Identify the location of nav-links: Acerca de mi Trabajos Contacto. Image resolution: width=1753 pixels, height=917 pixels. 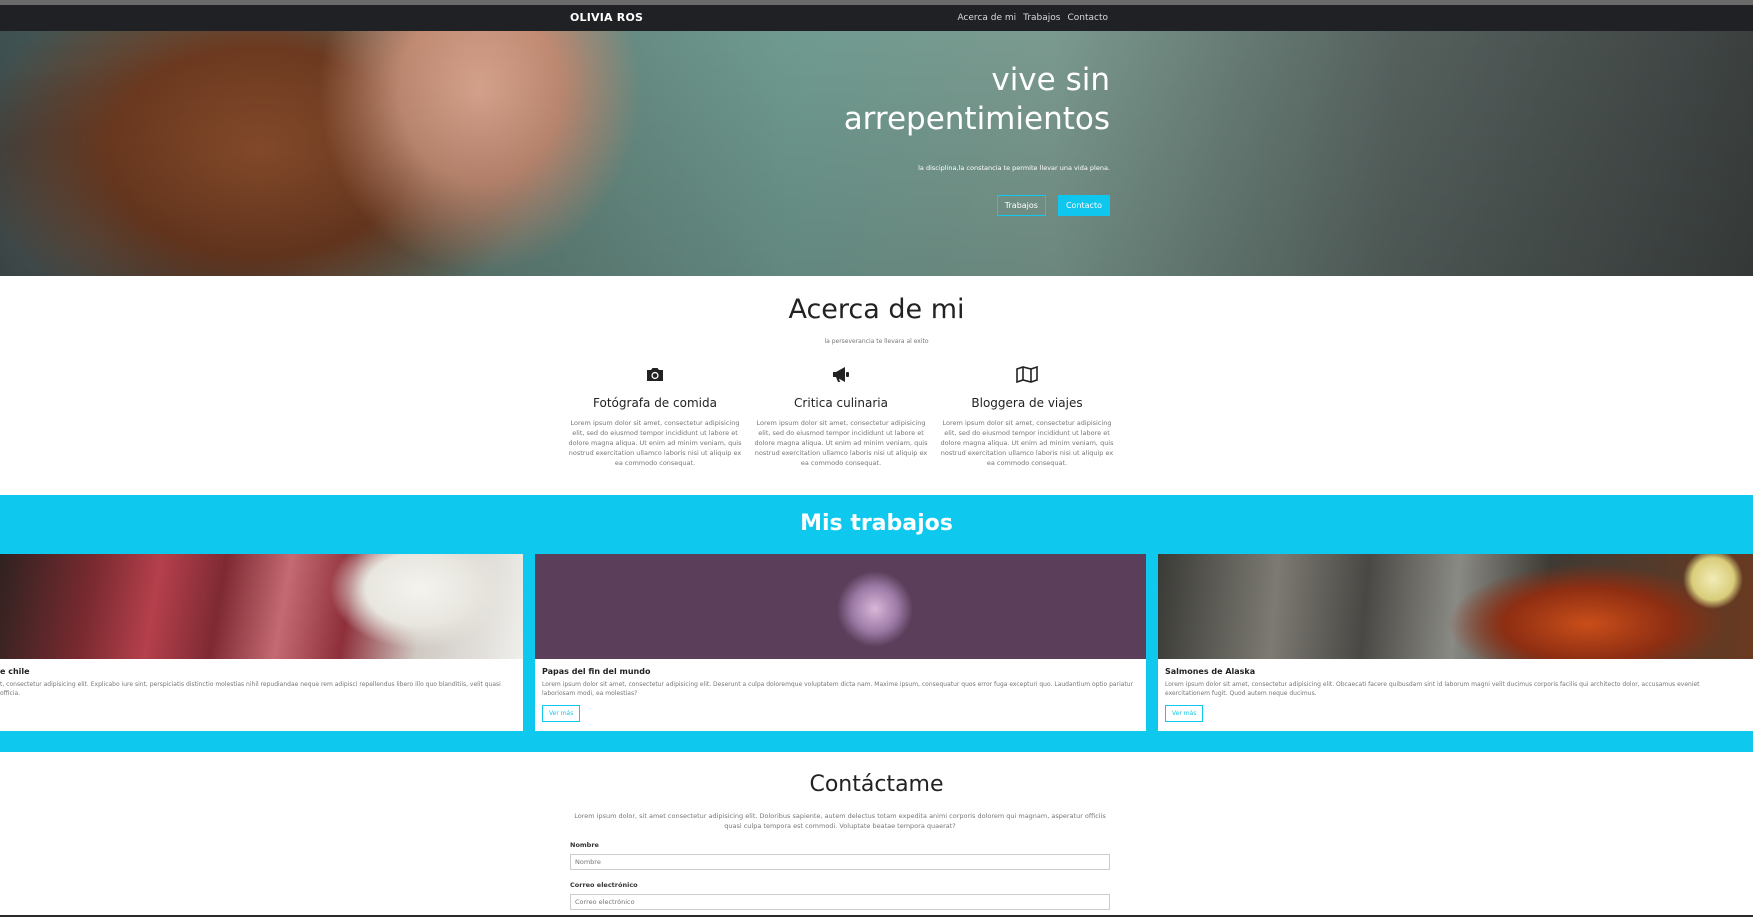
(1032, 18).